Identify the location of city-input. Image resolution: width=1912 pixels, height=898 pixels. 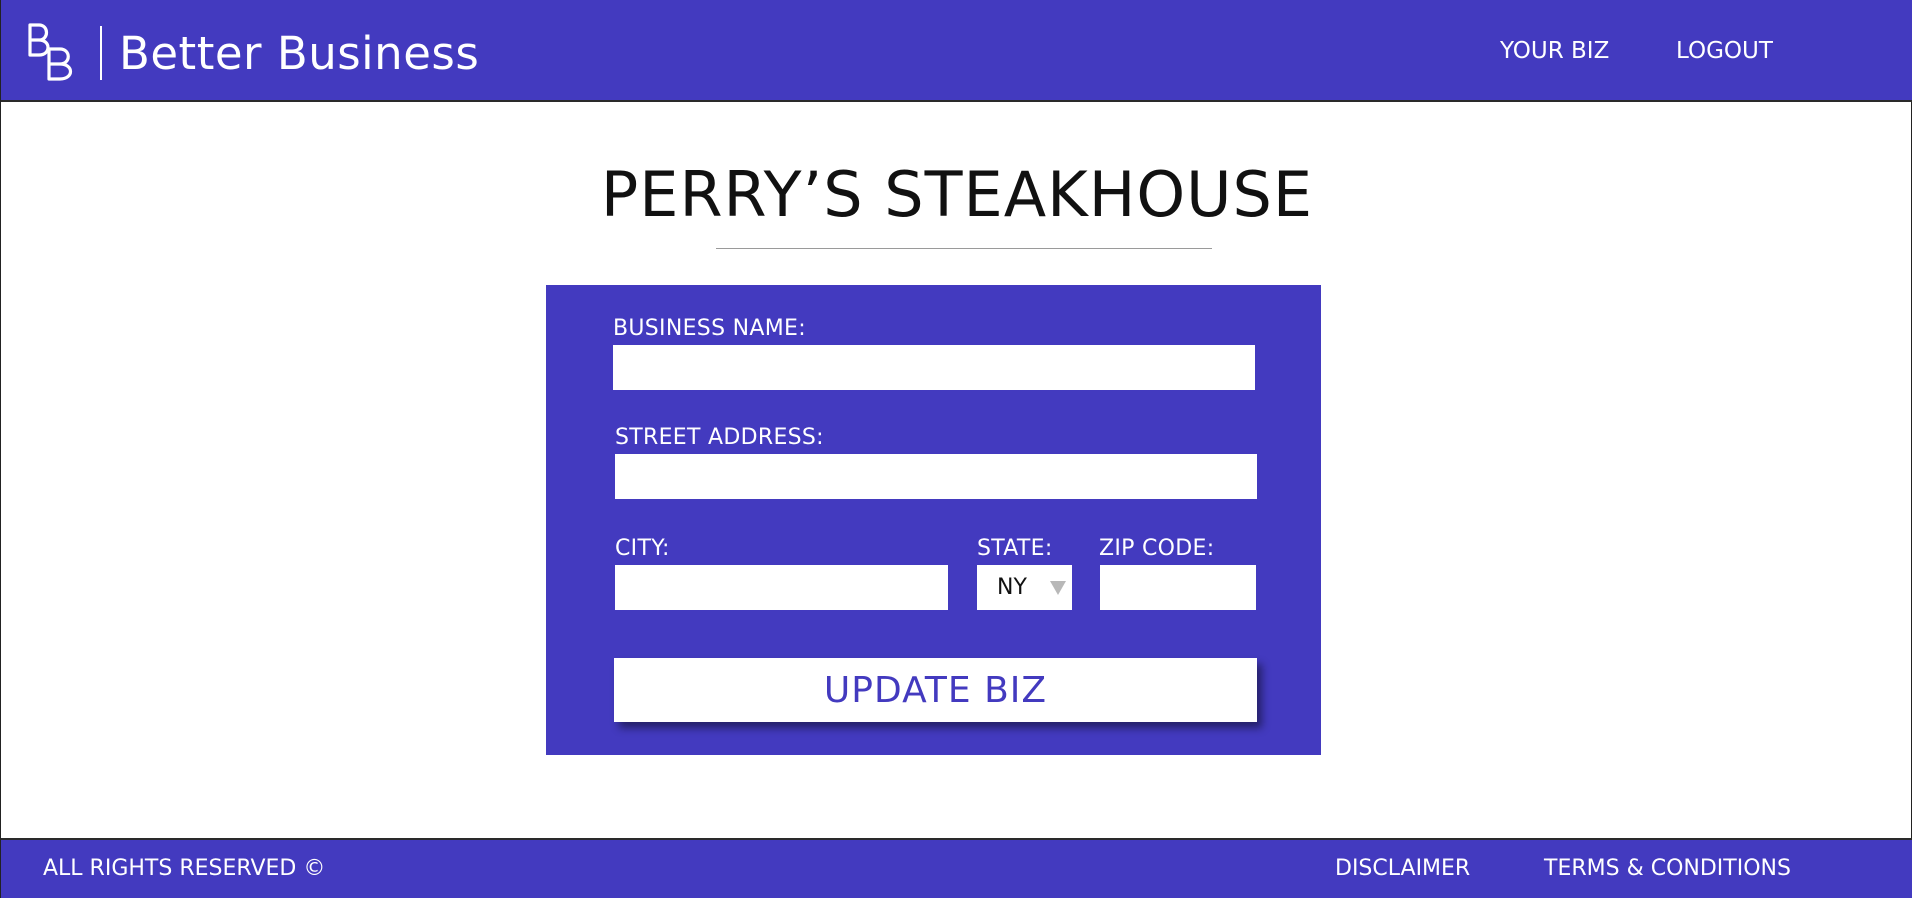
(781, 587).